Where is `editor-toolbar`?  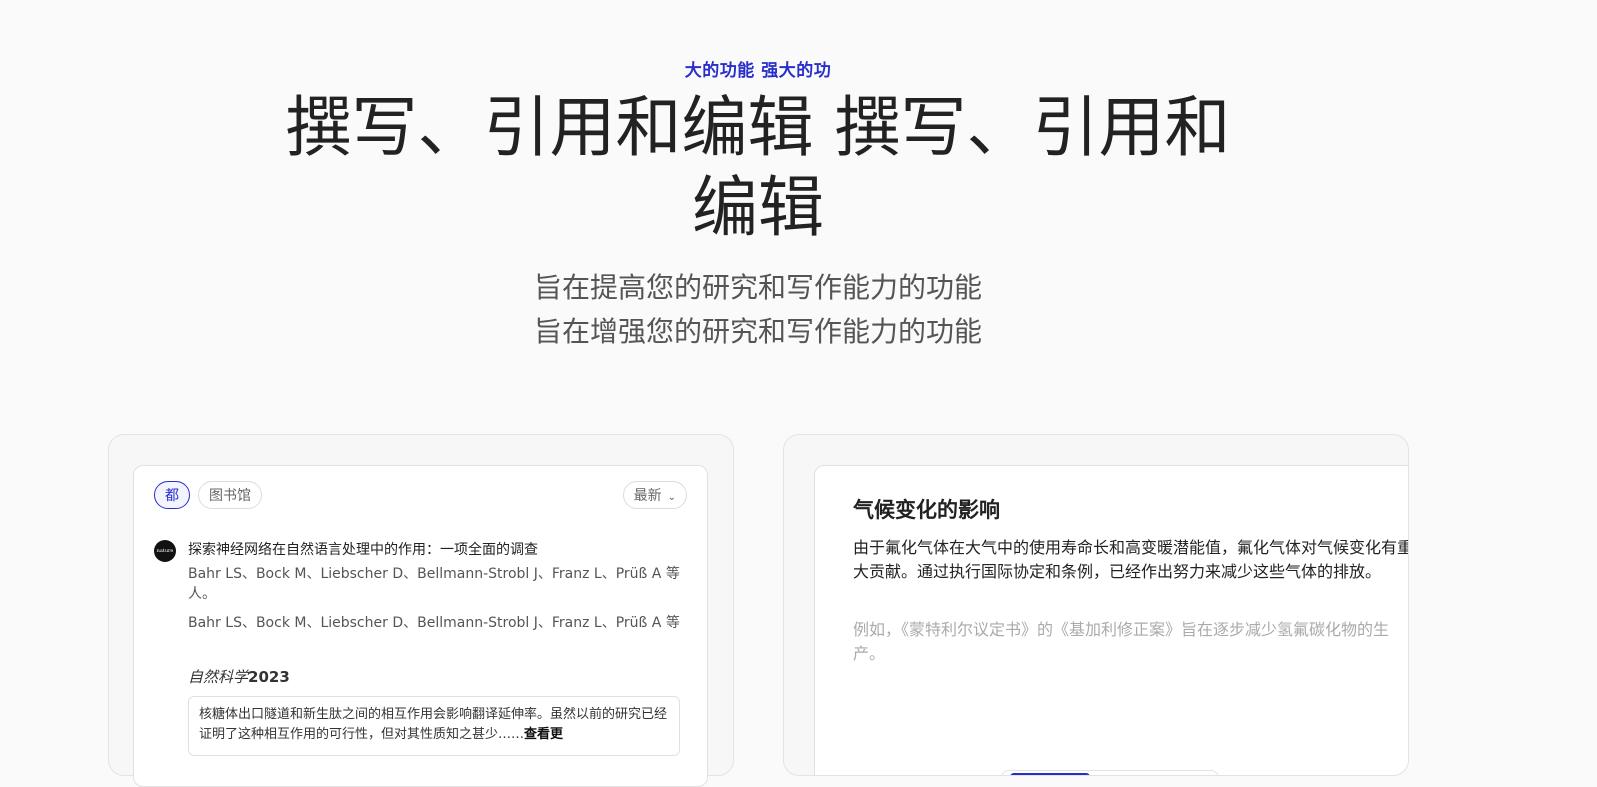
editor-toolbar is located at coordinates (1110, 772).